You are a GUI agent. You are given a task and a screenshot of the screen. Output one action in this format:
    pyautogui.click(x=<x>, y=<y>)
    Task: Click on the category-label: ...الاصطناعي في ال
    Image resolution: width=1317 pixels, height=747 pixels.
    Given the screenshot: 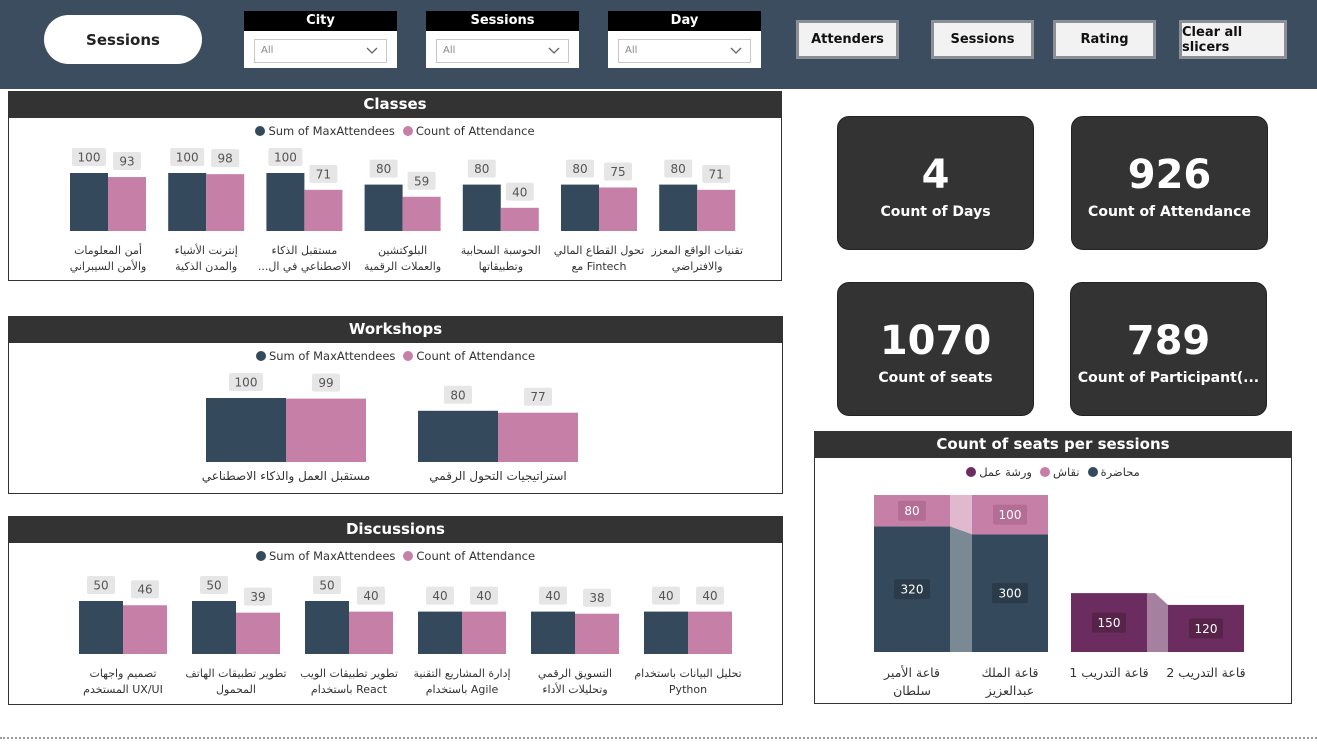 What is the action you would take?
    pyautogui.click(x=304, y=266)
    